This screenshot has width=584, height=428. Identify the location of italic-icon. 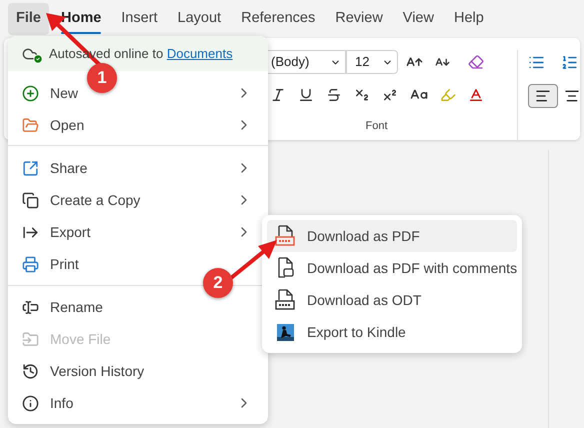
(278, 95).